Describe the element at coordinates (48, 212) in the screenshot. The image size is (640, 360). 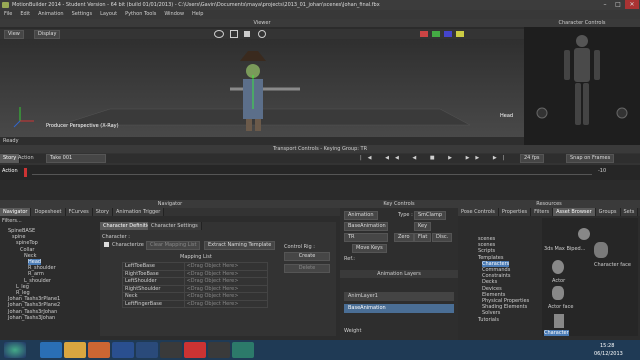
I see `tab-dopesheet: Dopesheet` at that location.